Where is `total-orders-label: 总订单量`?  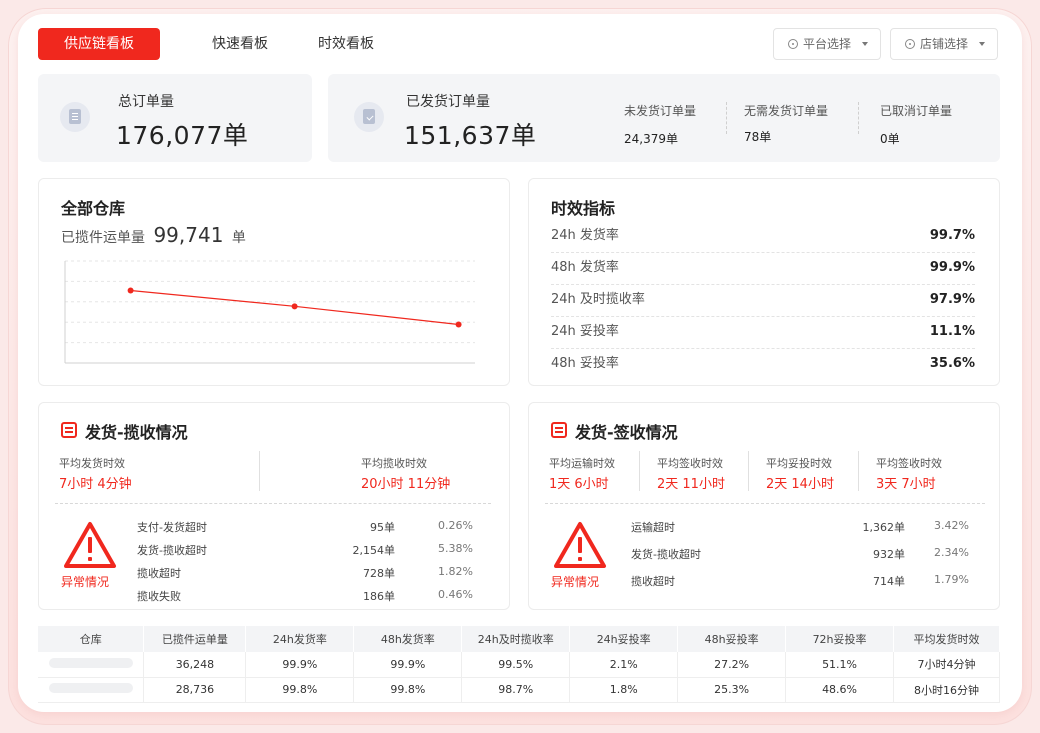 total-orders-label: 总订单量 is located at coordinates (146, 102).